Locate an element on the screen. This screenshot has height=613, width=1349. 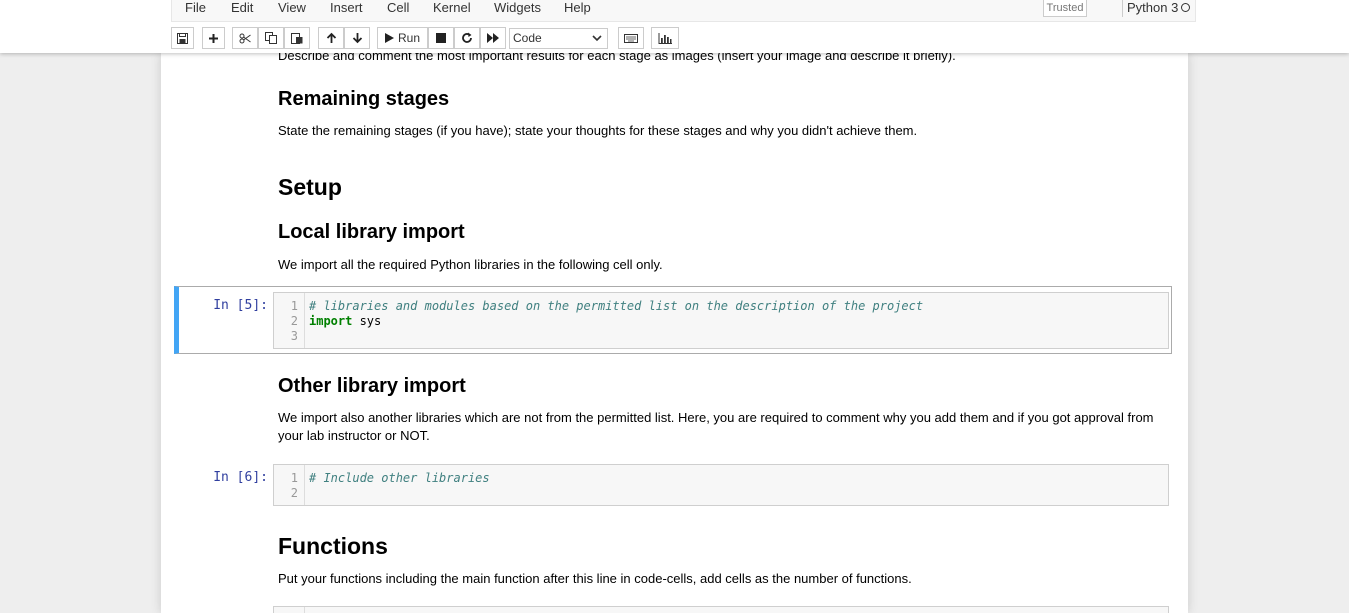
kernel-separator is located at coordinates (1122, 8).